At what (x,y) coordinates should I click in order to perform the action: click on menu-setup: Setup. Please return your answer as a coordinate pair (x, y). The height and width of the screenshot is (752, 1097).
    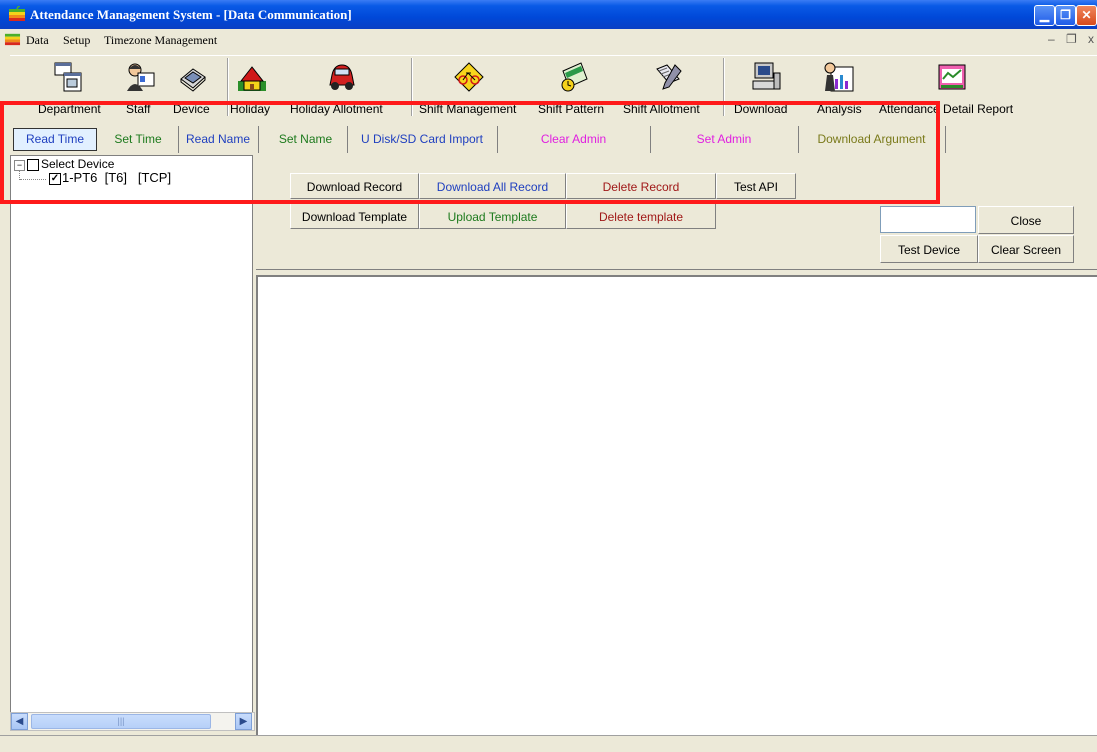
    Looking at the image, I should click on (76, 40).